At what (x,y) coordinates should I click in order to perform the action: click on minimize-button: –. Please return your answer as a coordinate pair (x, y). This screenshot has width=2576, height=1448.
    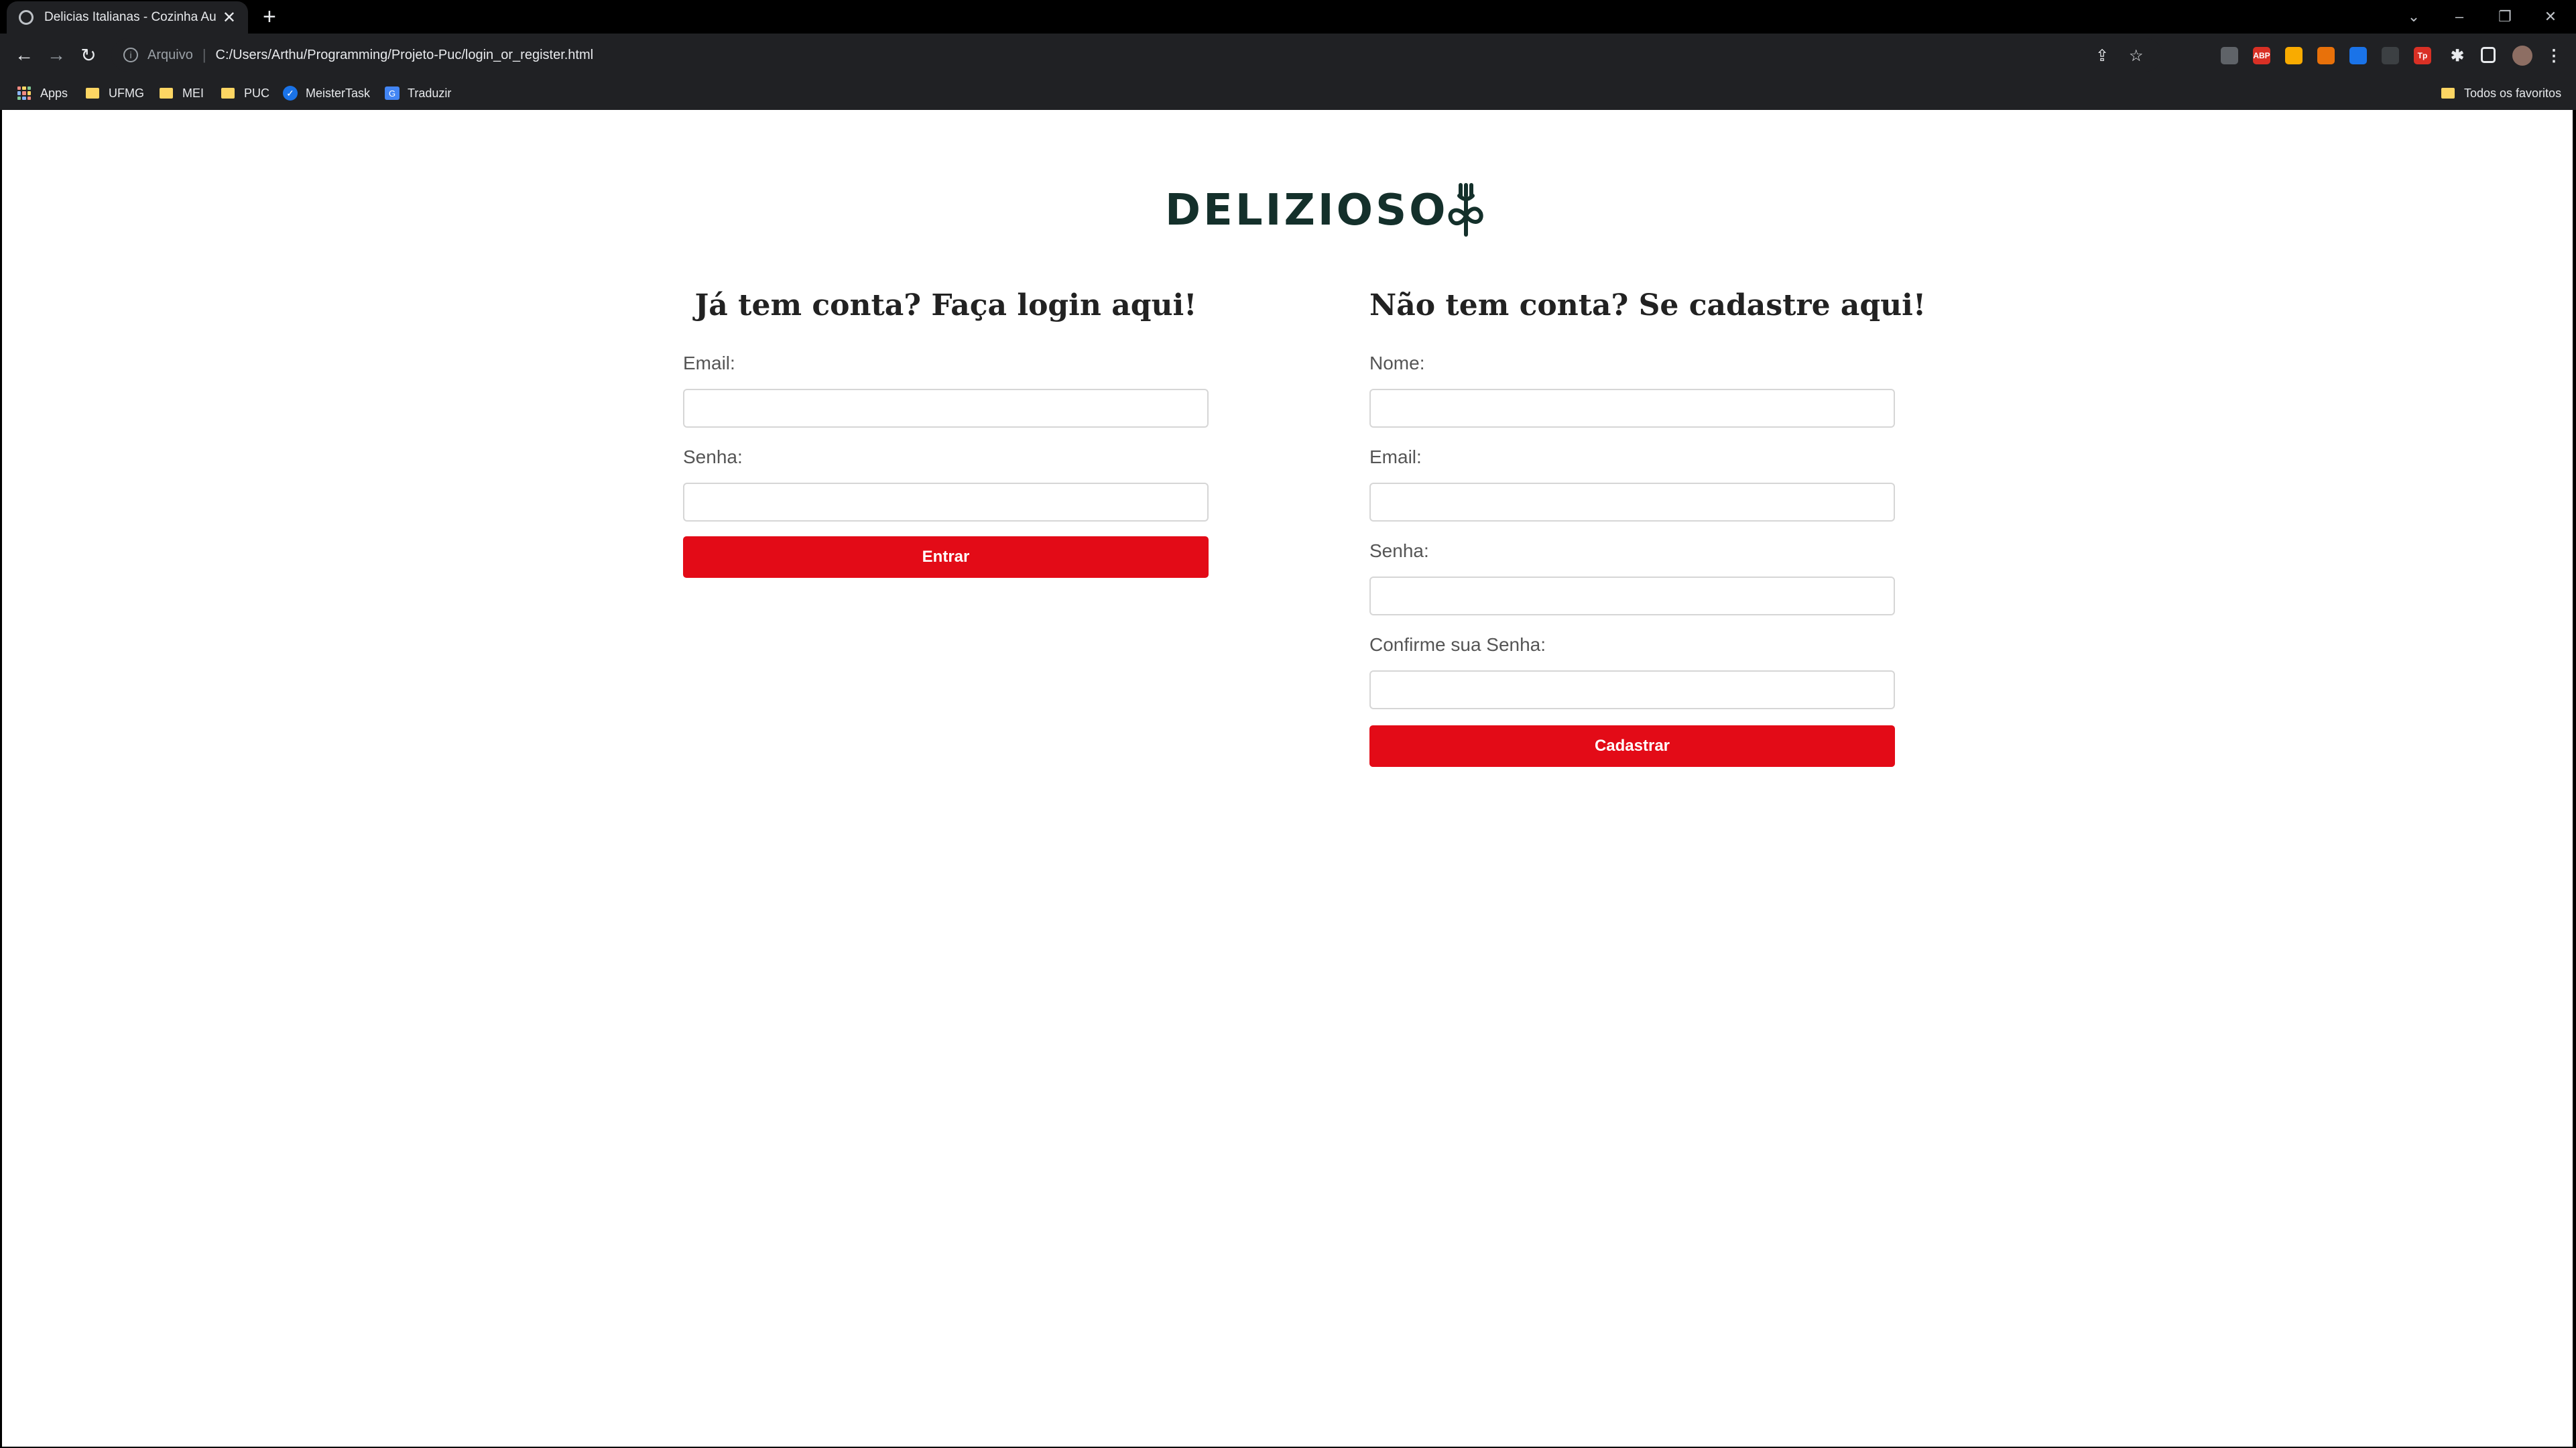
    Looking at the image, I should click on (2459, 17).